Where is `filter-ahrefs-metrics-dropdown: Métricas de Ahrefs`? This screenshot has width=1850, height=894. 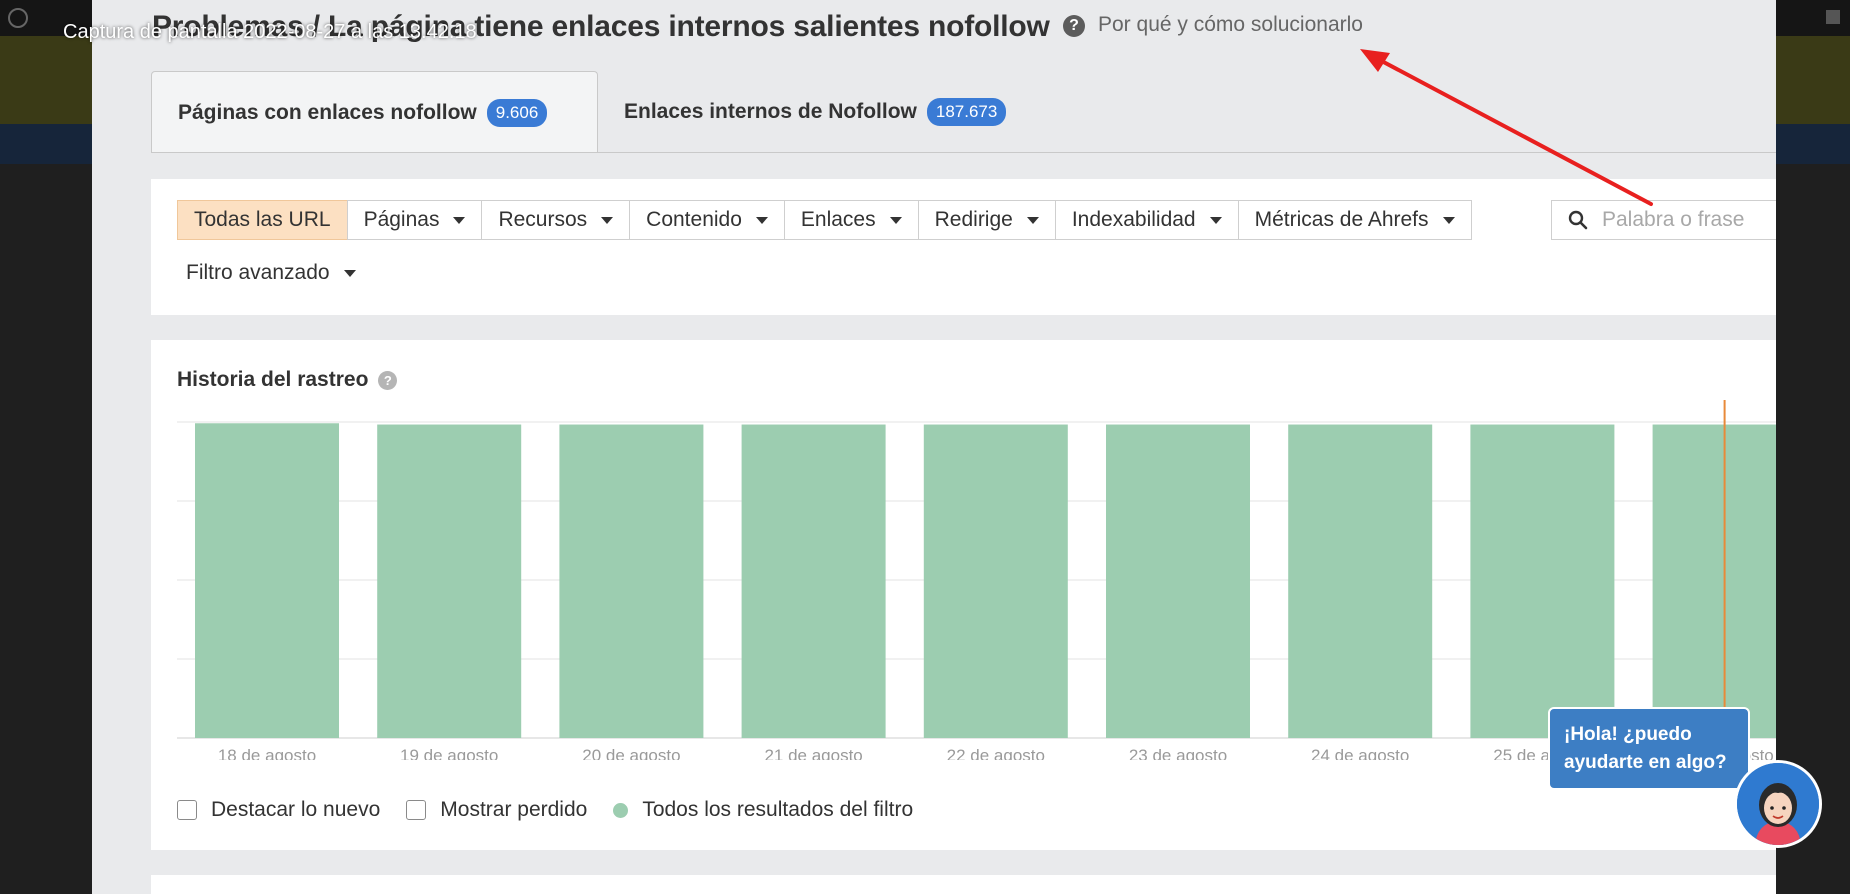
filter-ahrefs-metrics-dropdown: Métricas de Ahrefs is located at coordinates (1354, 220).